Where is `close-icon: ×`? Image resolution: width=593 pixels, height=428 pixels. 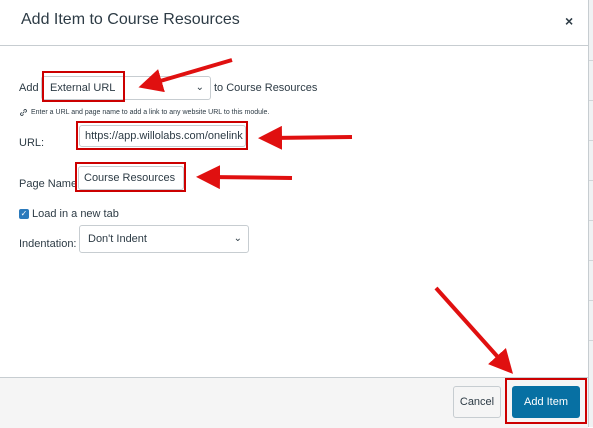 close-icon: × is located at coordinates (569, 21).